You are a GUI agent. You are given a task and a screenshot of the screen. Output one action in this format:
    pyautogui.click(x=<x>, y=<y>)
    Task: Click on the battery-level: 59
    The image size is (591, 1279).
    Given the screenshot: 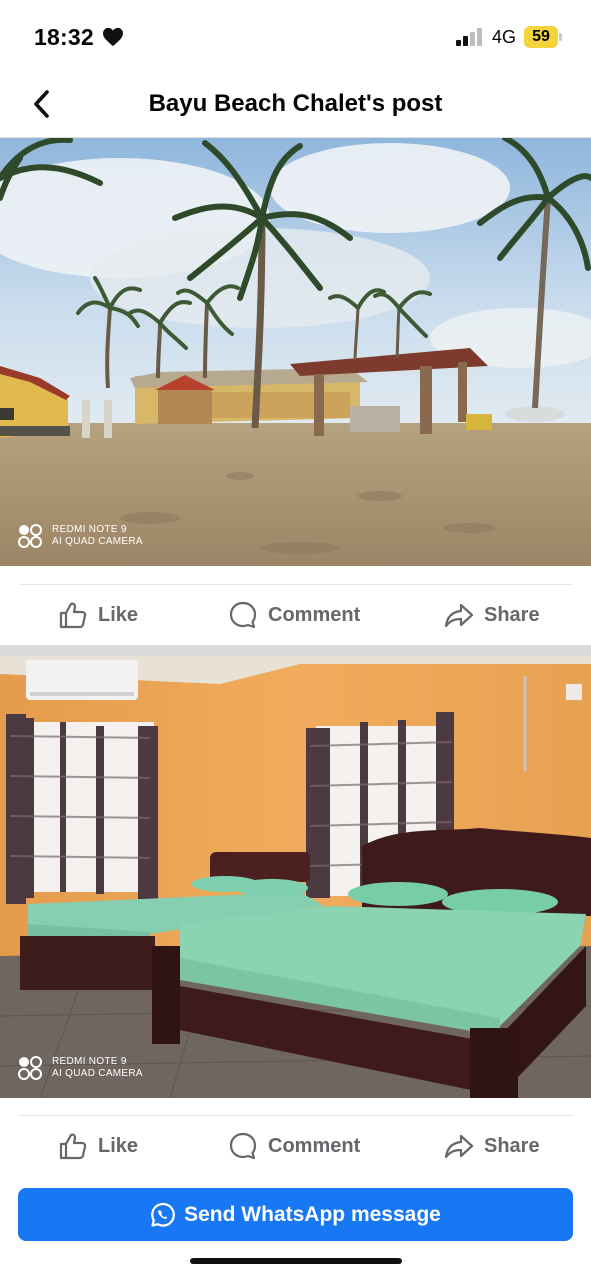 What is the action you would take?
    pyautogui.click(x=541, y=36)
    